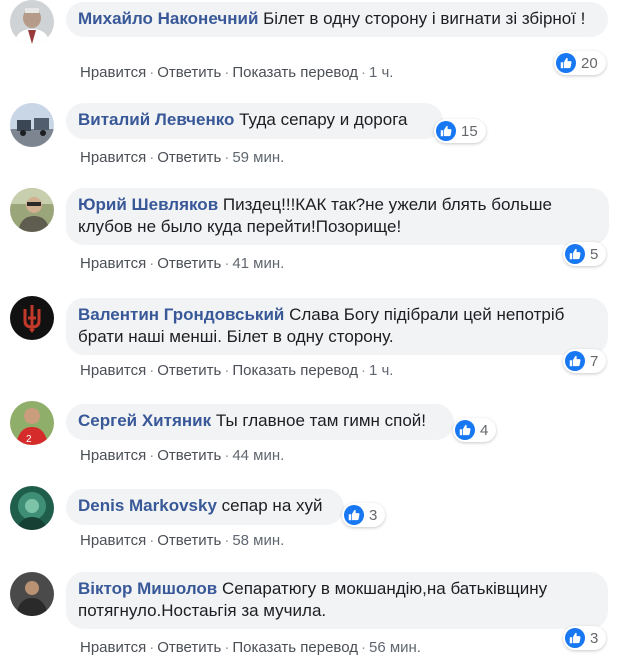 This screenshot has width=637, height=660. I want to click on reactions-count: 7, so click(585, 361).